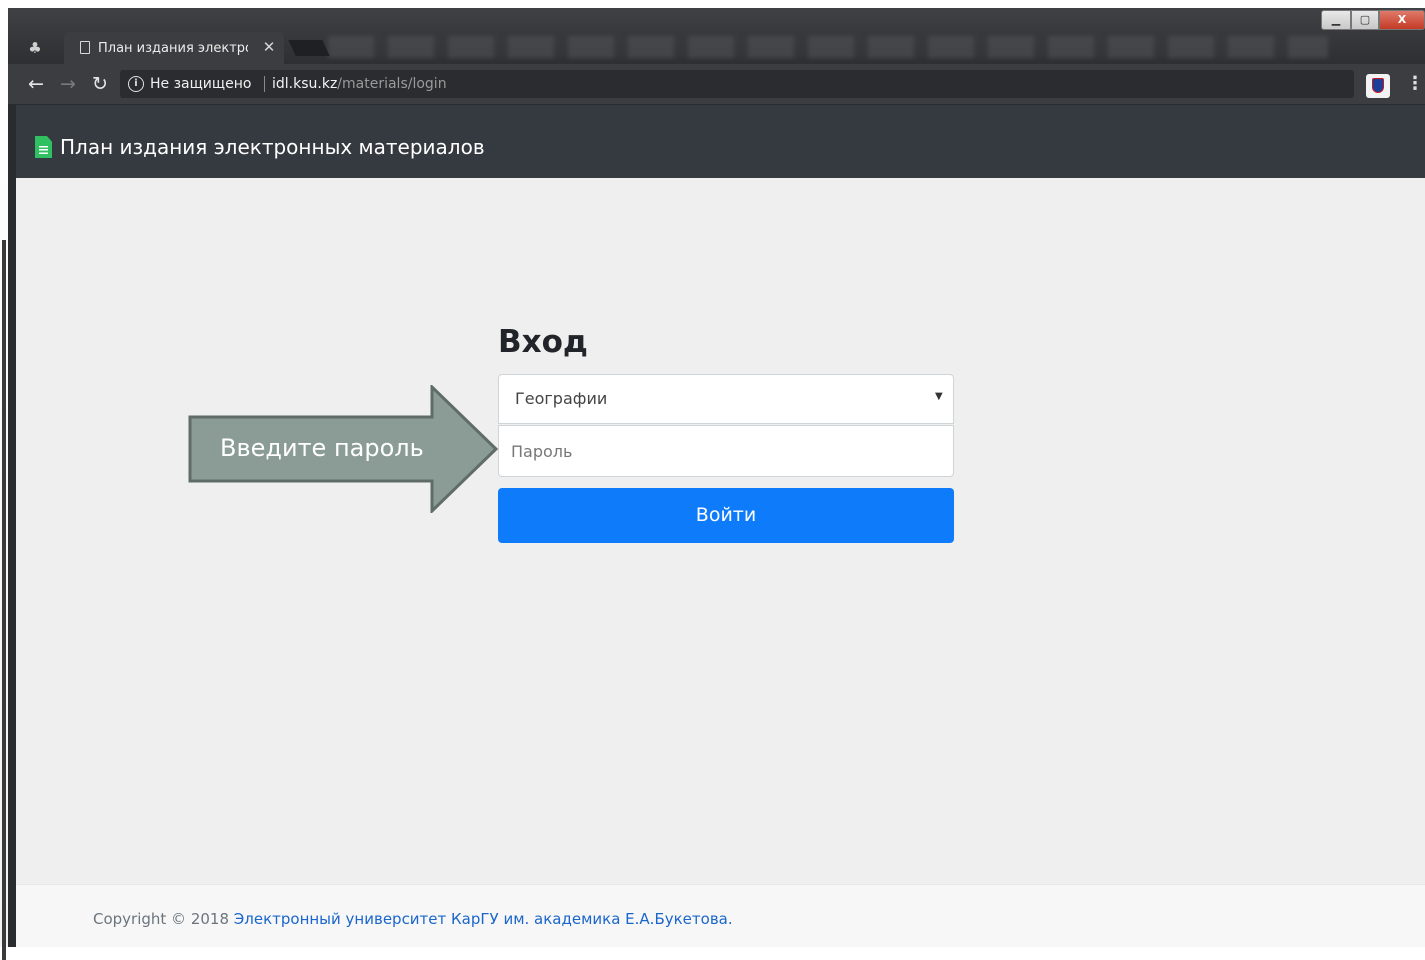  Describe the element at coordinates (1365, 20) in the screenshot. I see `maximize-button: ▢` at that location.